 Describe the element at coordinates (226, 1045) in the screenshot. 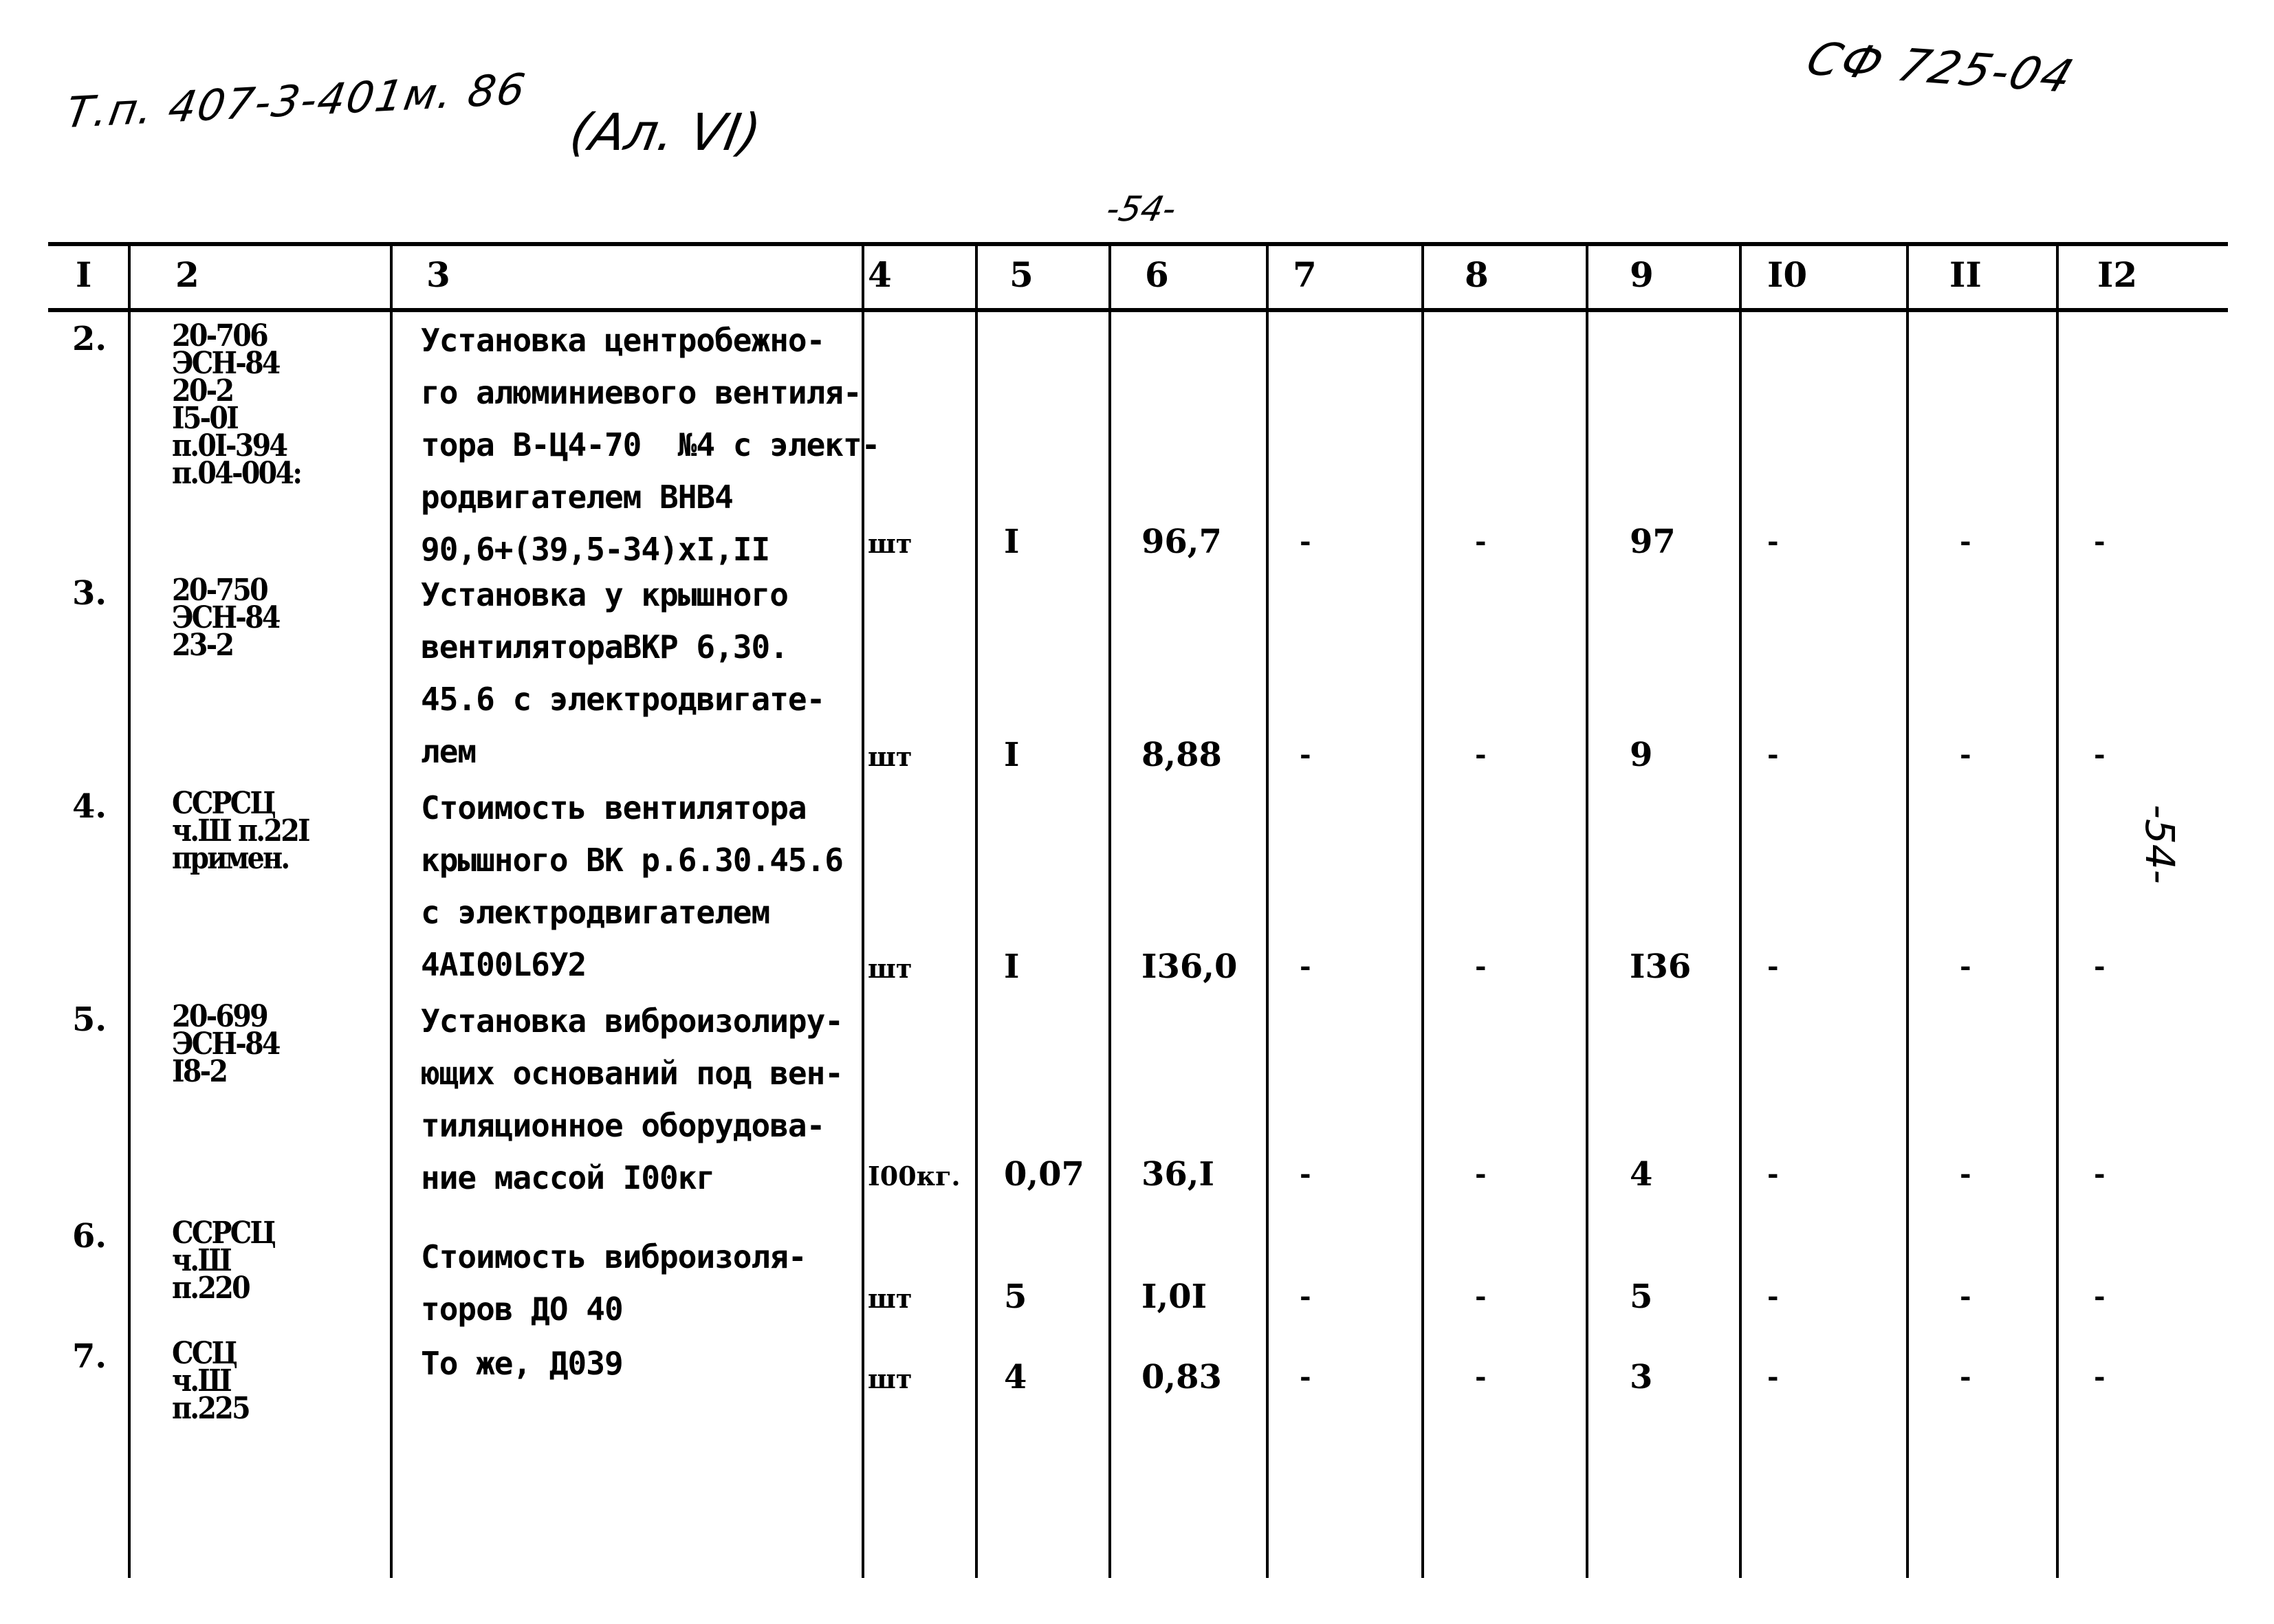

I see `reference-code: 20-699 ЭСН-84 I8-2` at that location.